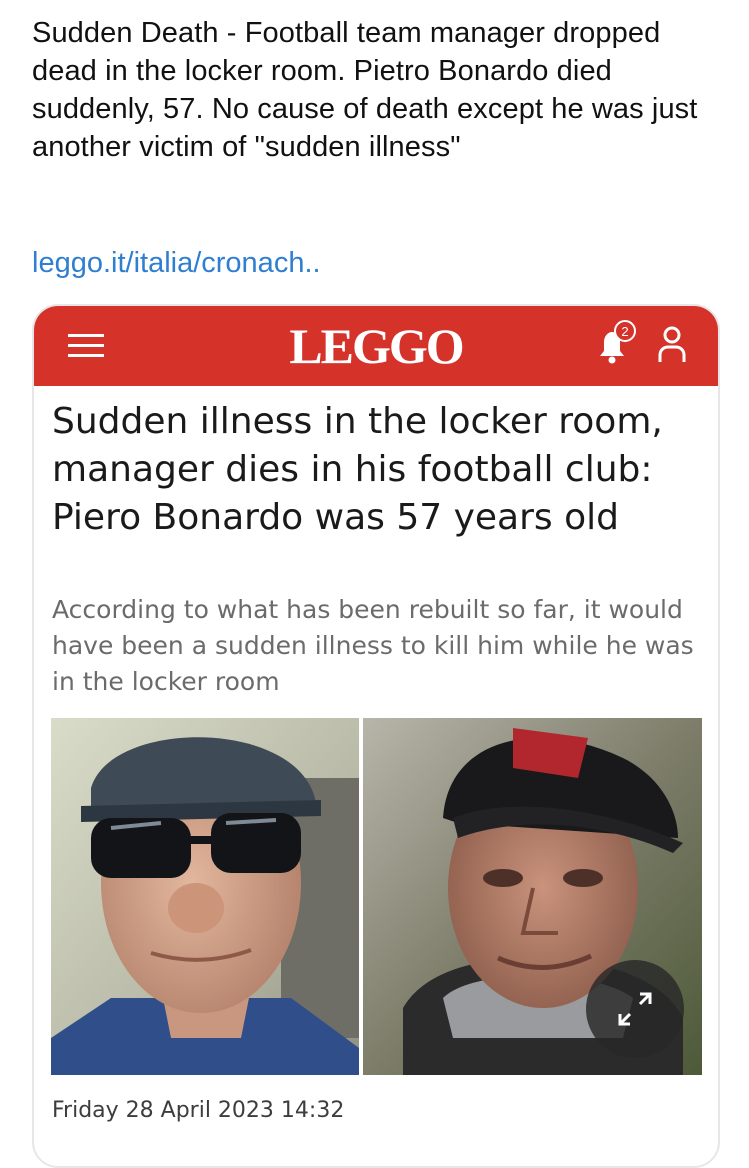 This screenshot has height=1168, width=749. I want to click on expand-gallery-button, so click(635, 1009).